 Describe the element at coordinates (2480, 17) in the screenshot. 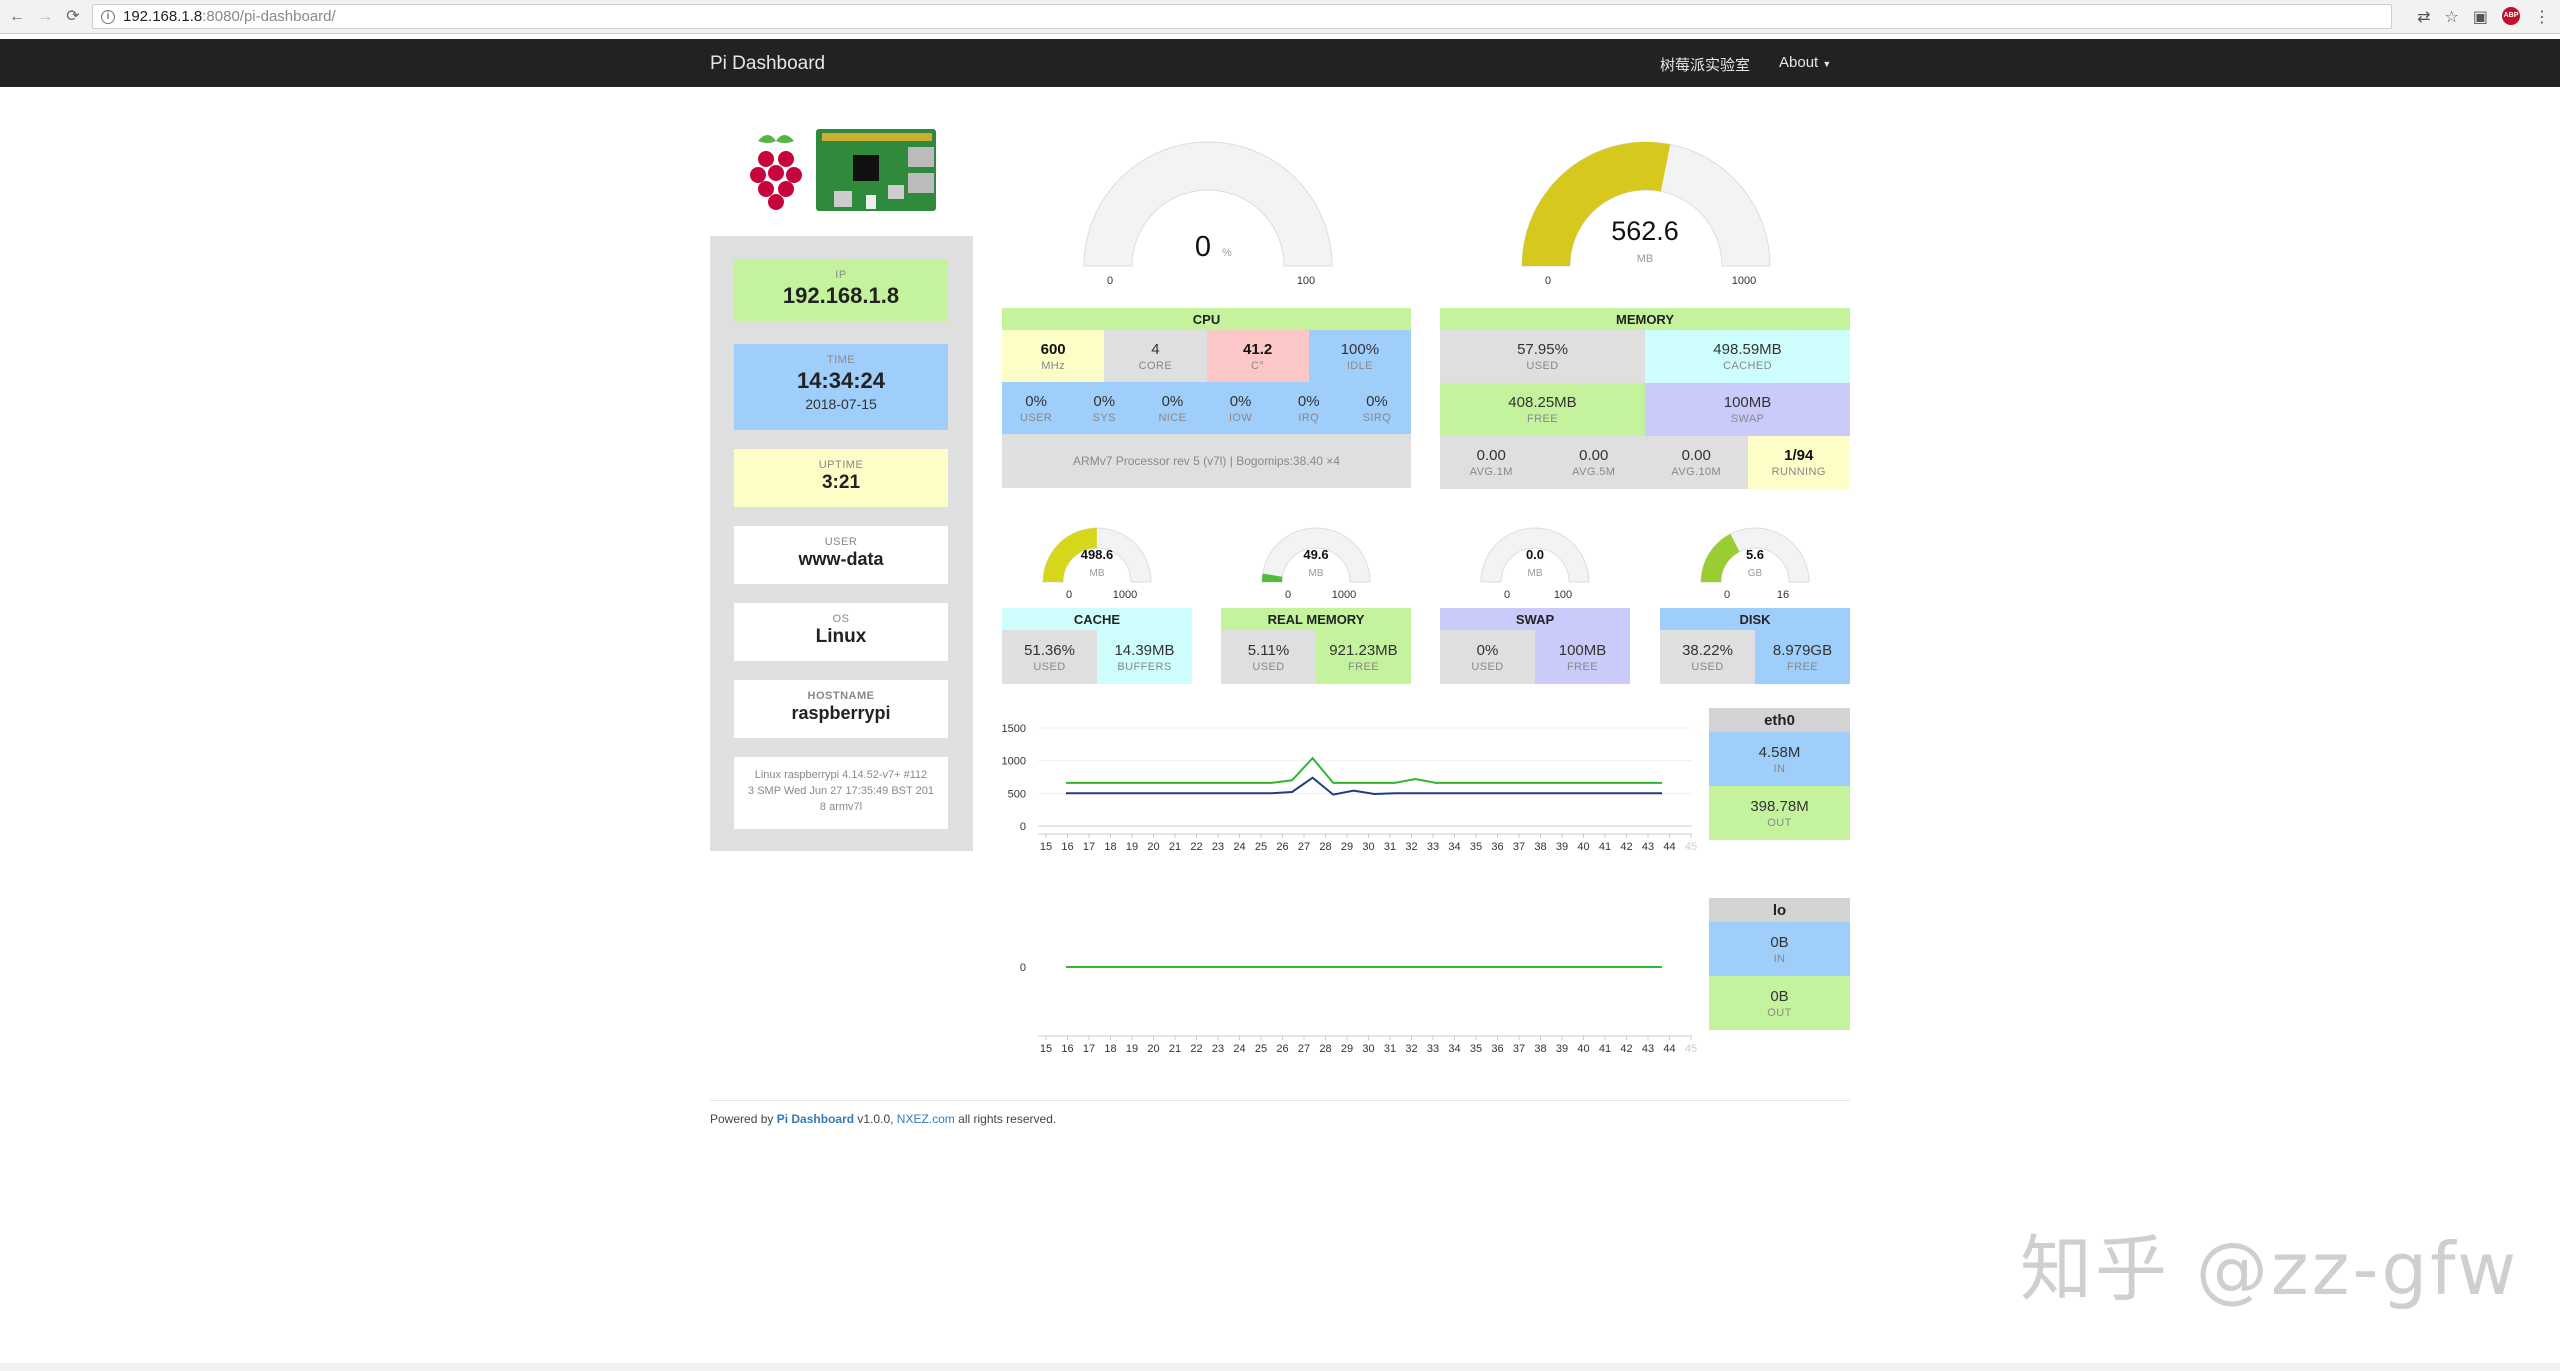

I see `extension-icon: ▣` at that location.